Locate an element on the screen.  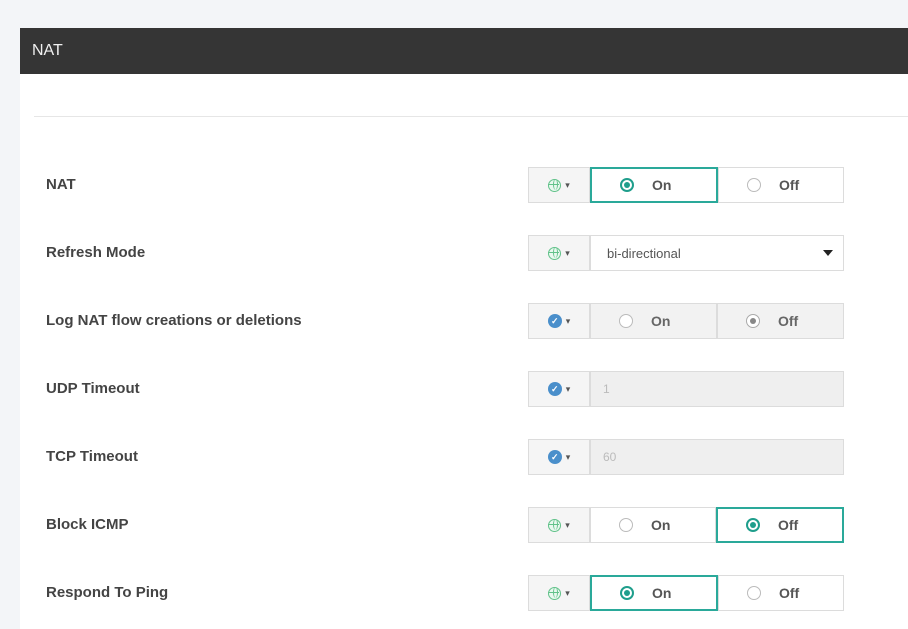
nat-on-option: On is located at coordinates (654, 185).